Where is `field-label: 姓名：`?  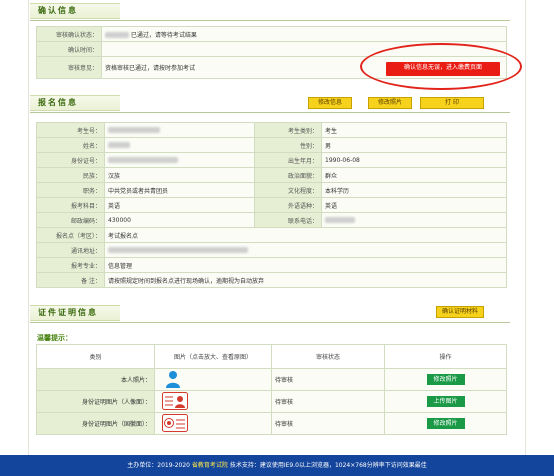
field-label: 姓名： is located at coordinates (70, 145).